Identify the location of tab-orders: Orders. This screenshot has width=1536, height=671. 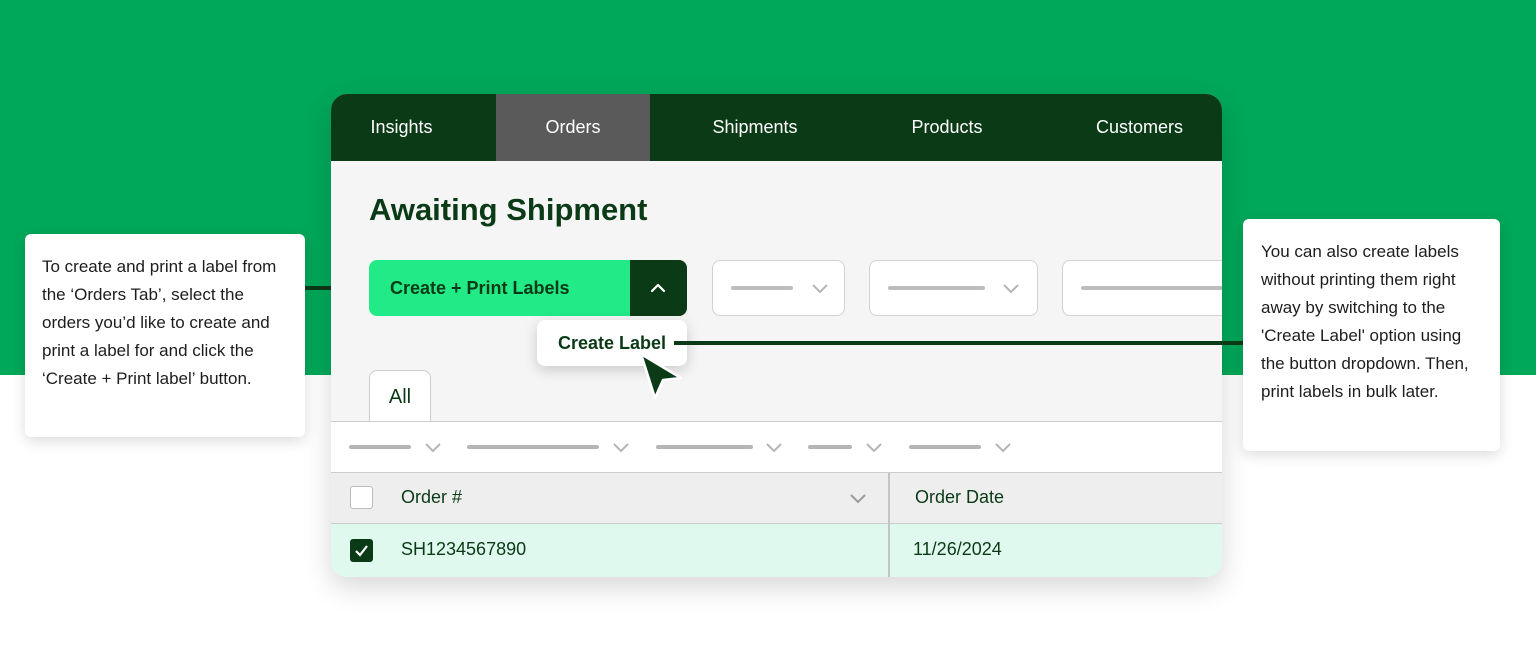
(573, 127).